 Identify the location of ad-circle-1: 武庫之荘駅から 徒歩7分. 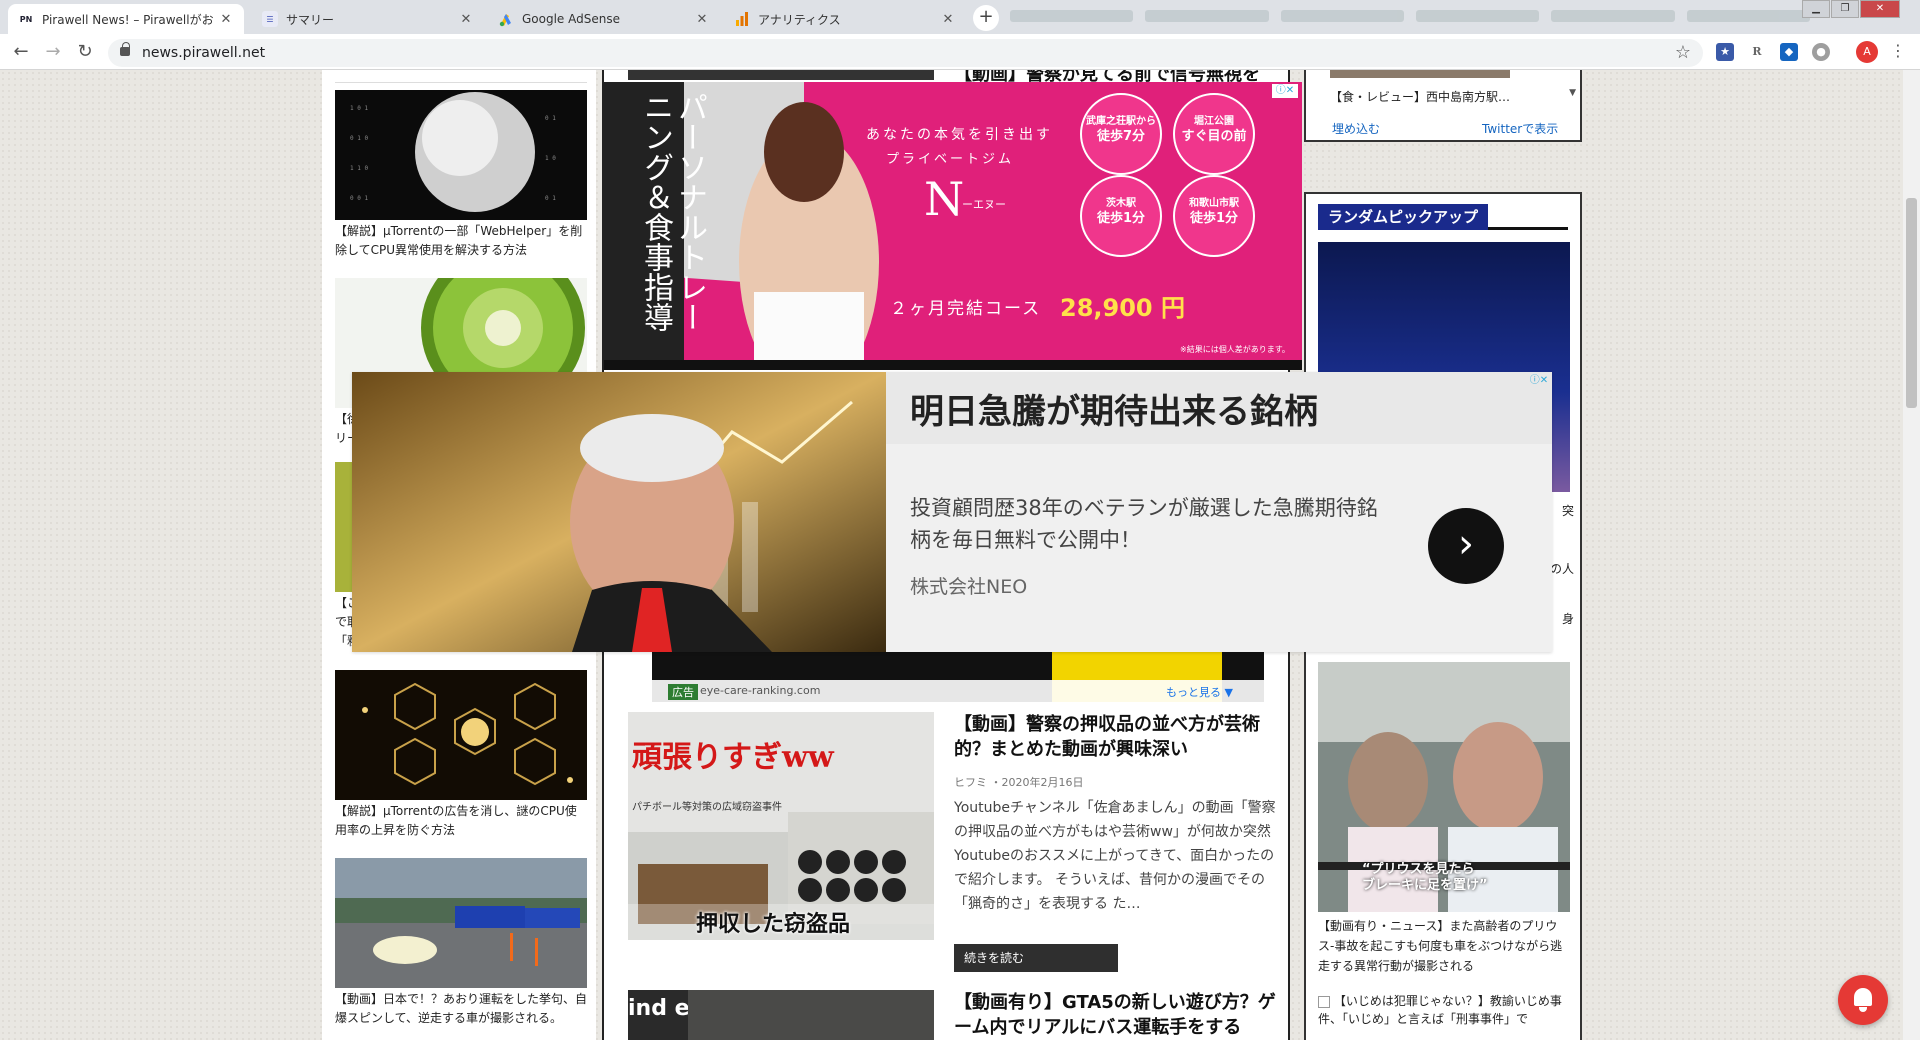
(1121, 130).